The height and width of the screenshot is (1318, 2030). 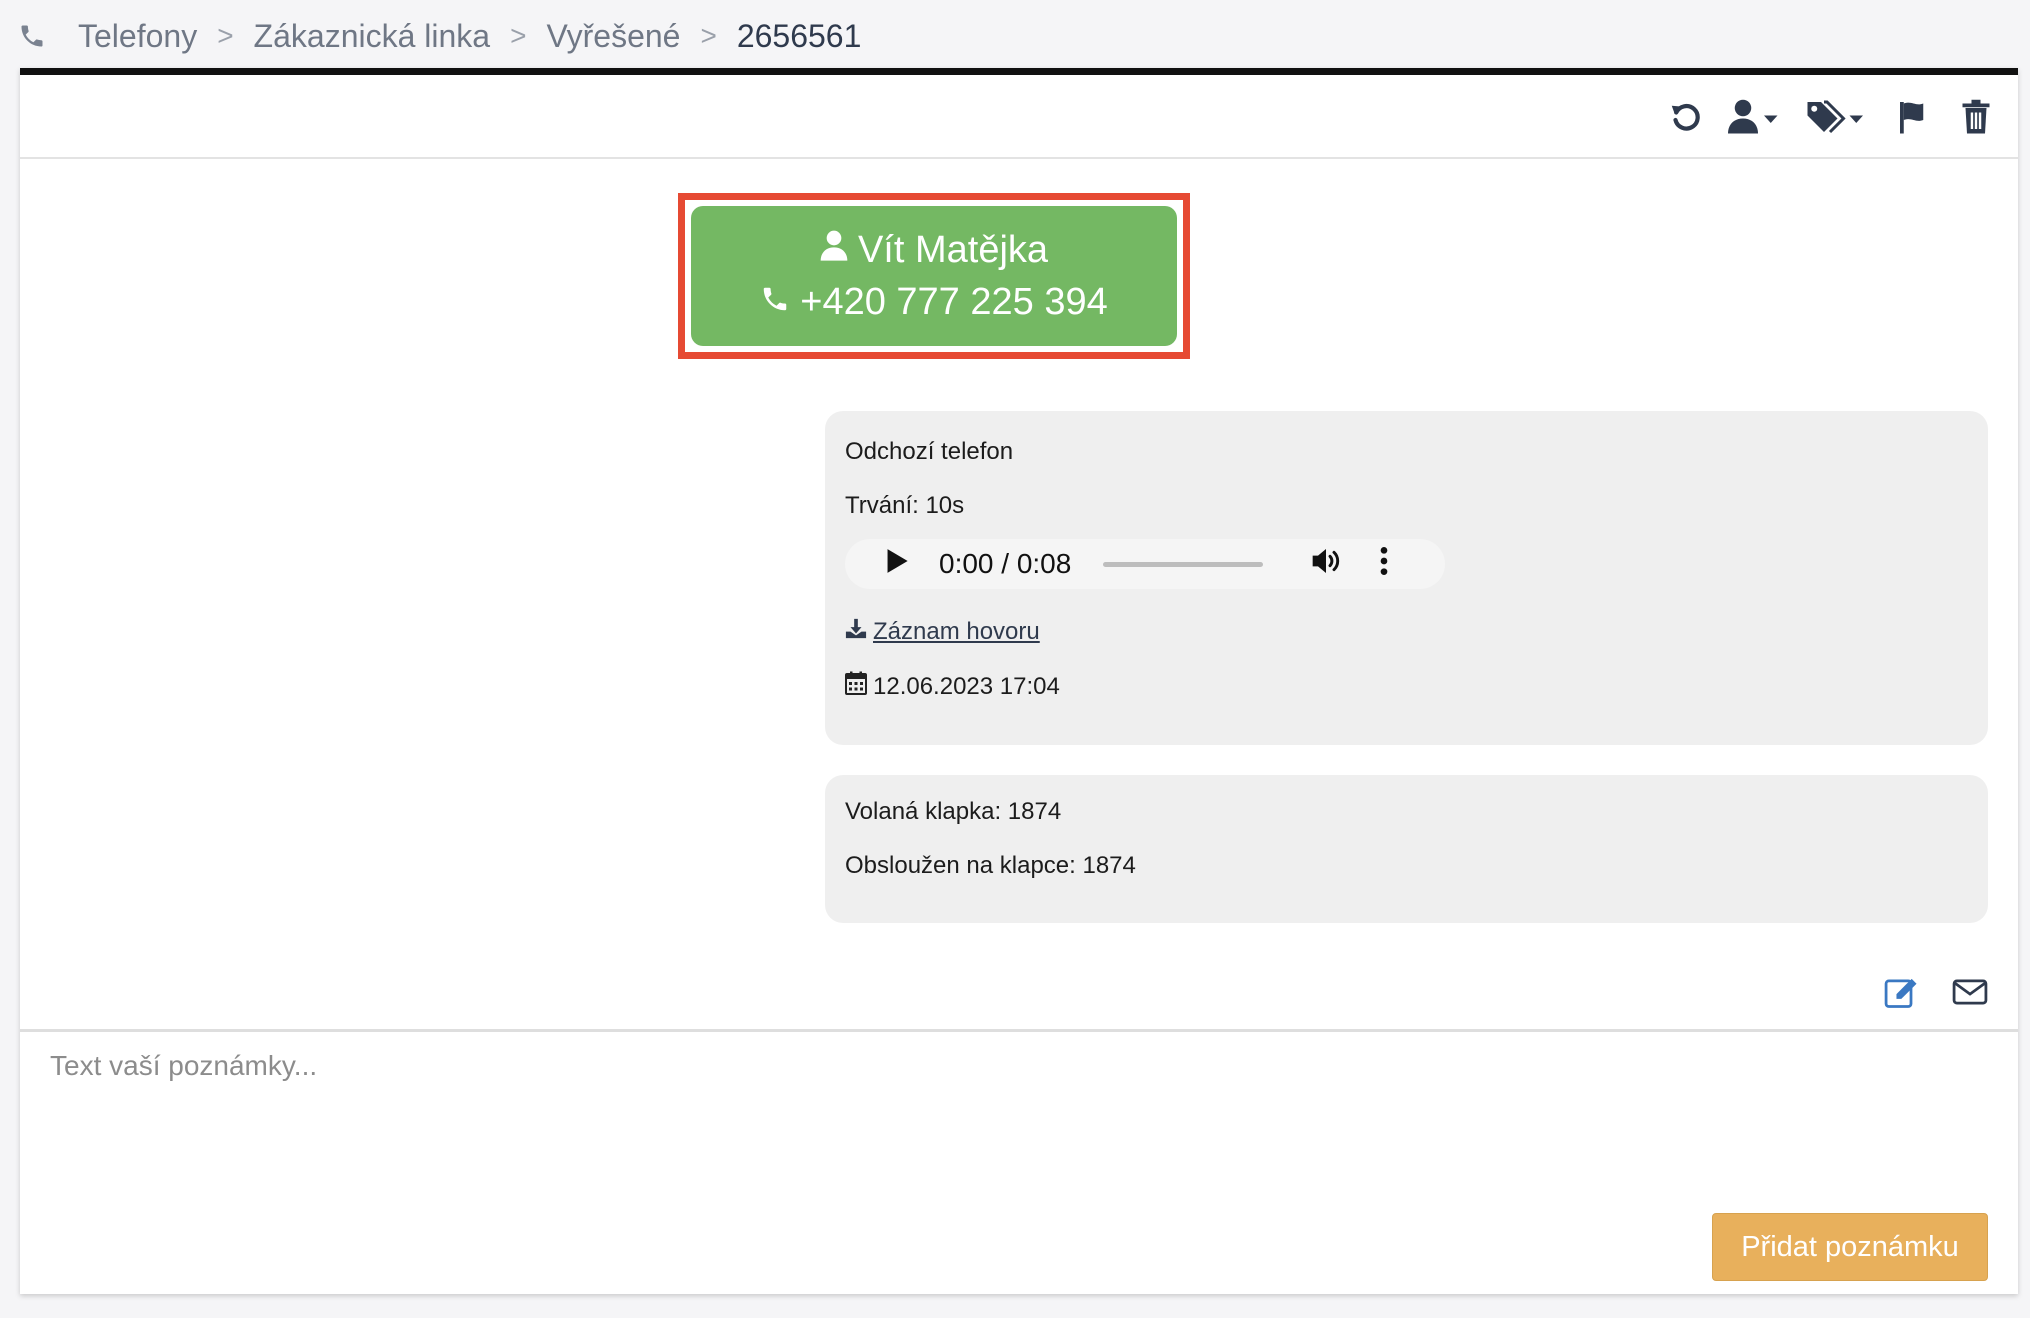 I want to click on recording-download: Záznam hovoru, so click(x=942, y=631).